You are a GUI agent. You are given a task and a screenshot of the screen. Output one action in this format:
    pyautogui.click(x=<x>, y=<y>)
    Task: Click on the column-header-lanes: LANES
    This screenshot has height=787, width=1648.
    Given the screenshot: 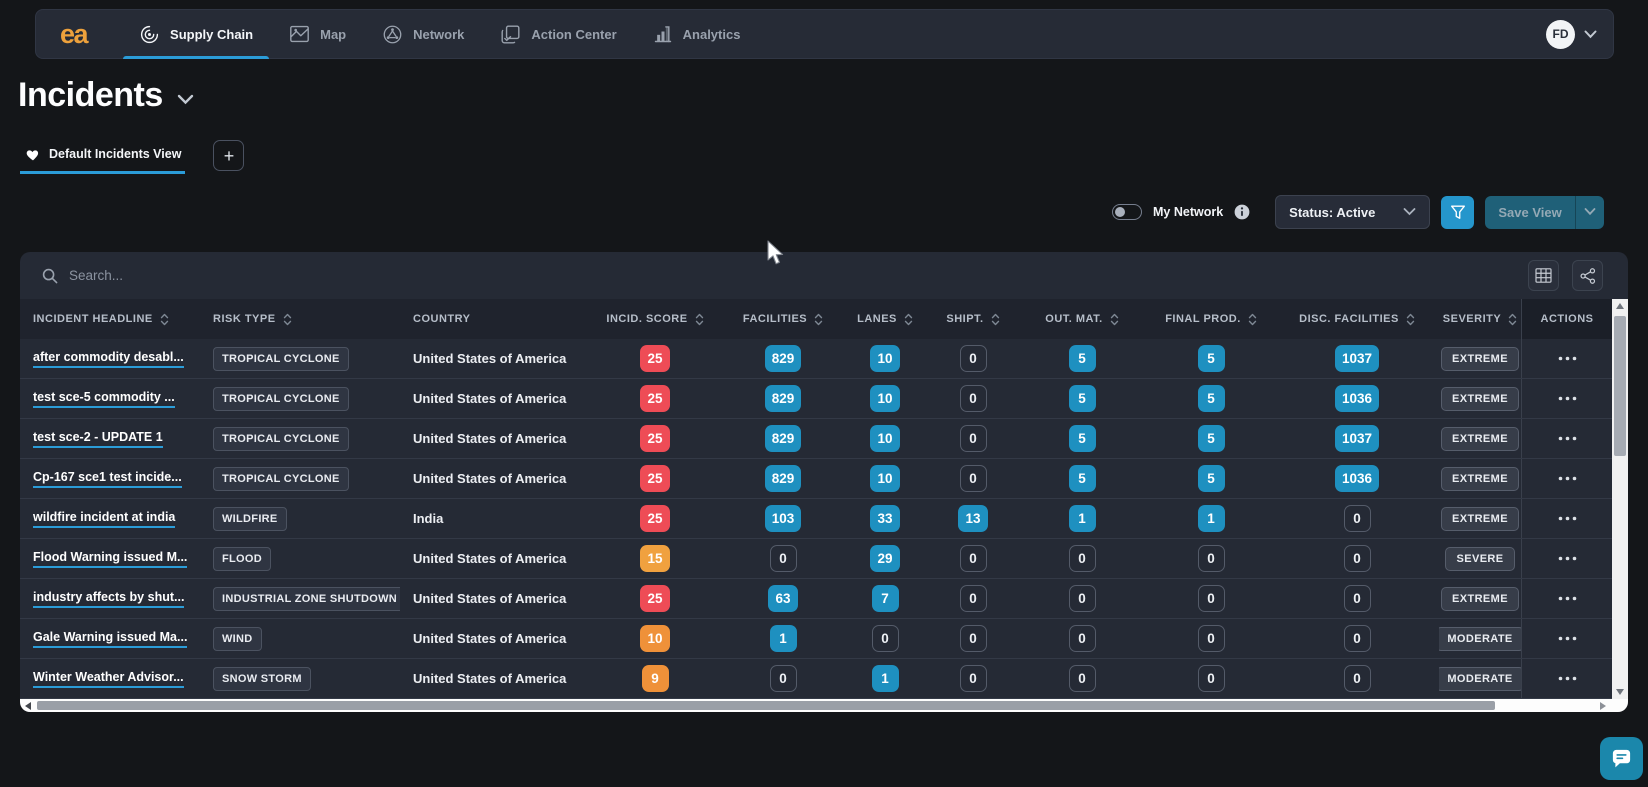 What is the action you would take?
    pyautogui.click(x=885, y=319)
    